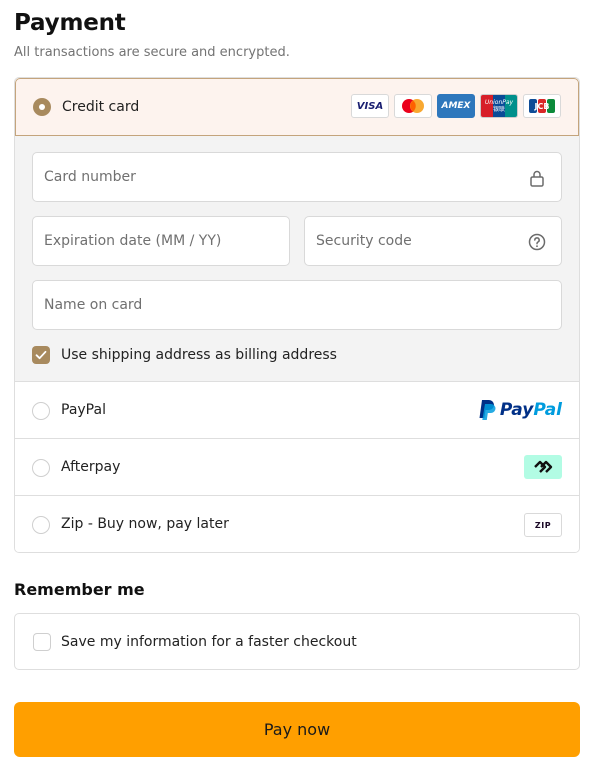 This screenshot has width=606, height=772. I want to click on jcb-logo: JCB, so click(542, 106).